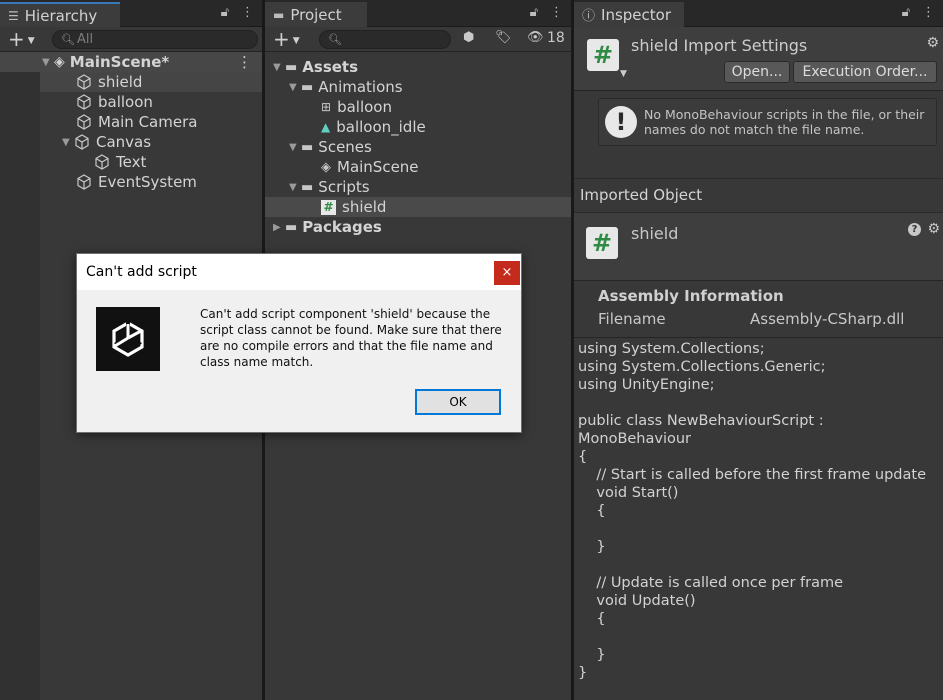  Describe the element at coordinates (120, 82) in the screenshot. I see `hierarchy-item-label: shield` at that location.